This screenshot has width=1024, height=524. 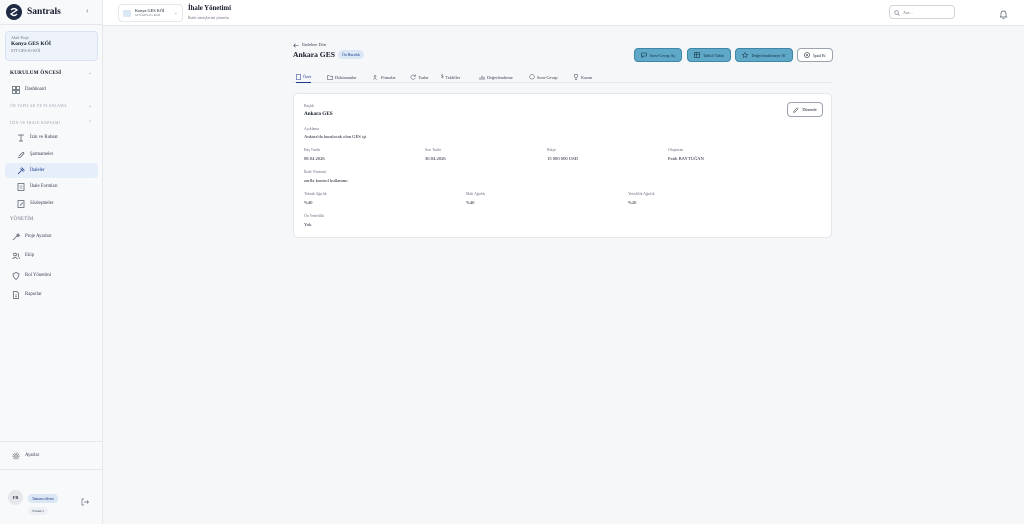 What do you see at coordinates (38, 236) in the screenshot?
I see `sidebar-item-label: Proje Ayarları` at bounding box center [38, 236].